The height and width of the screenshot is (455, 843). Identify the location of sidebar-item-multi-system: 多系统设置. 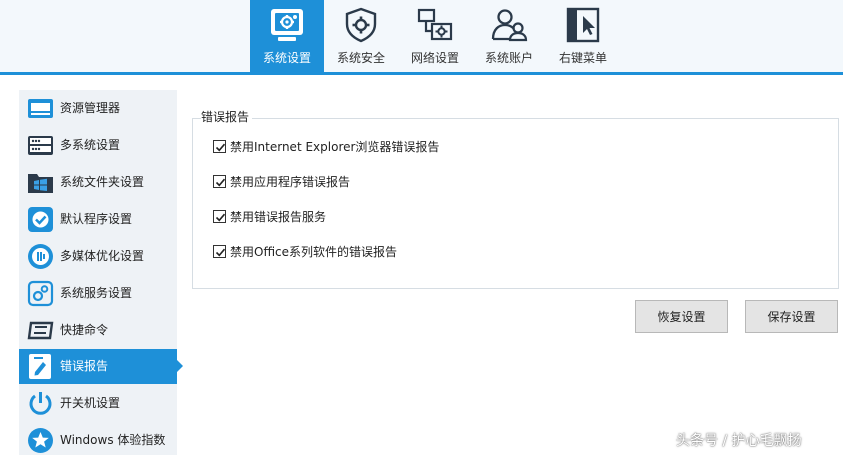
(98, 145).